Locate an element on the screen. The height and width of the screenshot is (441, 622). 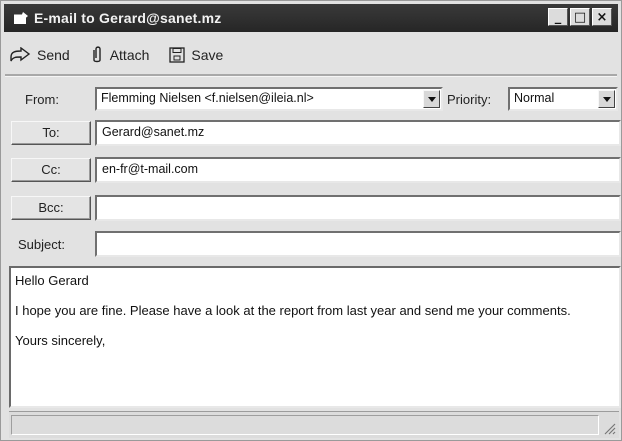
status-bar is located at coordinates (314, 424).